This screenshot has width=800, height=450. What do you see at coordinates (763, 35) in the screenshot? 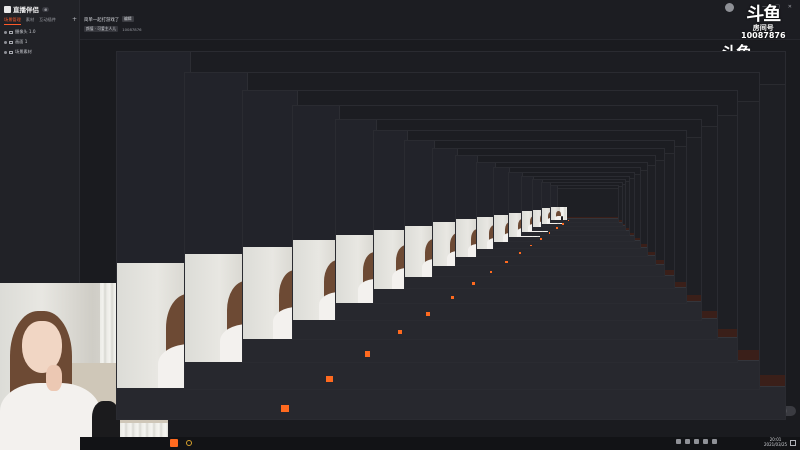
I see `douyu-room-number: 10087876` at bounding box center [763, 35].